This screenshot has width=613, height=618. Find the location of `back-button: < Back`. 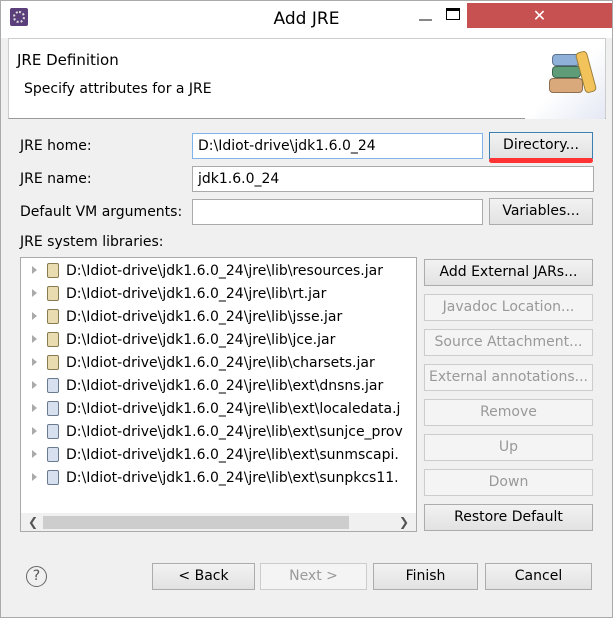

back-button: < Back is located at coordinates (203, 576).